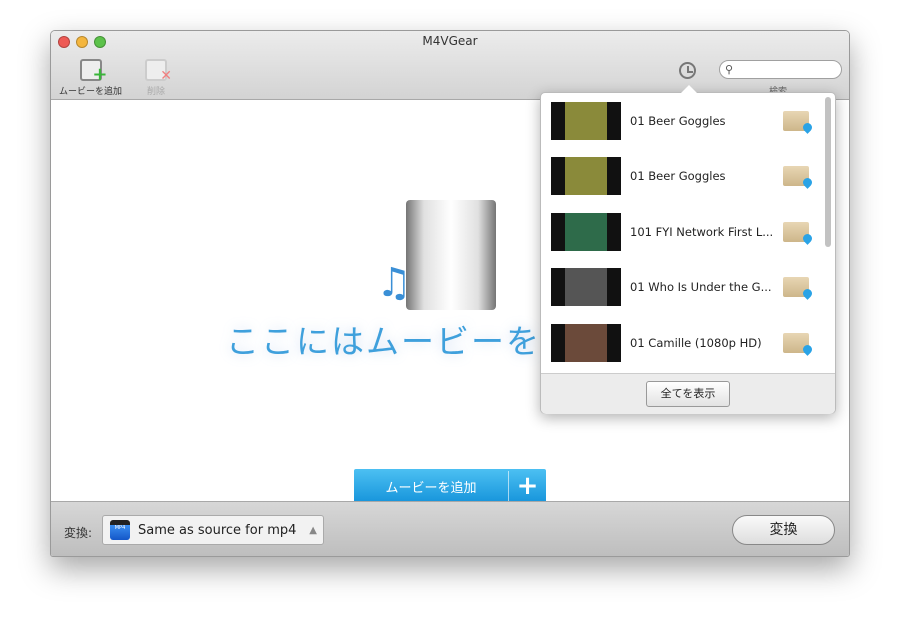 This screenshot has width=900, height=627. What do you see at coordinates (696, 342) in the screenshot?
I see `history-item-title: 01 Camille (1080p HD)` at bounding box center [696, 342].